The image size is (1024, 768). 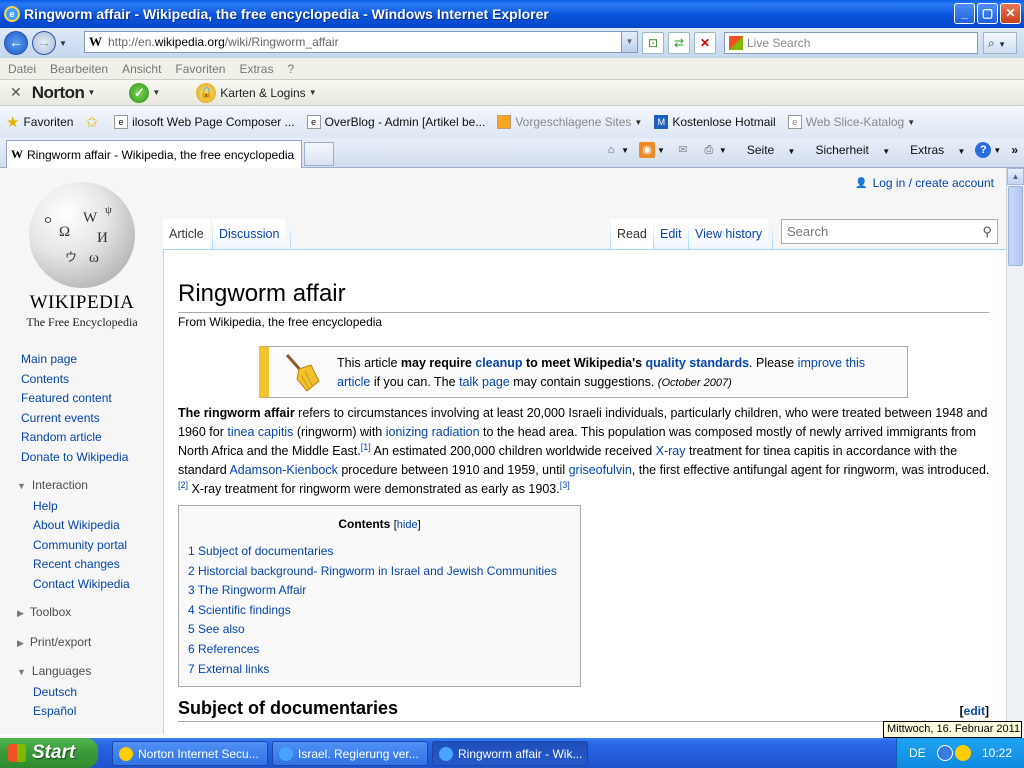 What do you see at coordinates (81, 565) in the screenshot?
I see `sidebar-item-recent-changes: Recent changes` at bounding box center [81, 565].